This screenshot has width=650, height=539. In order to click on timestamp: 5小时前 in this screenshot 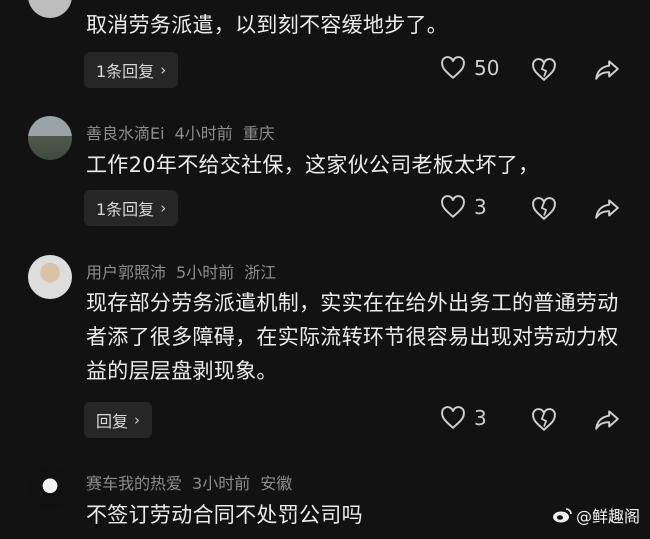, I will do `click(205, 272)`.